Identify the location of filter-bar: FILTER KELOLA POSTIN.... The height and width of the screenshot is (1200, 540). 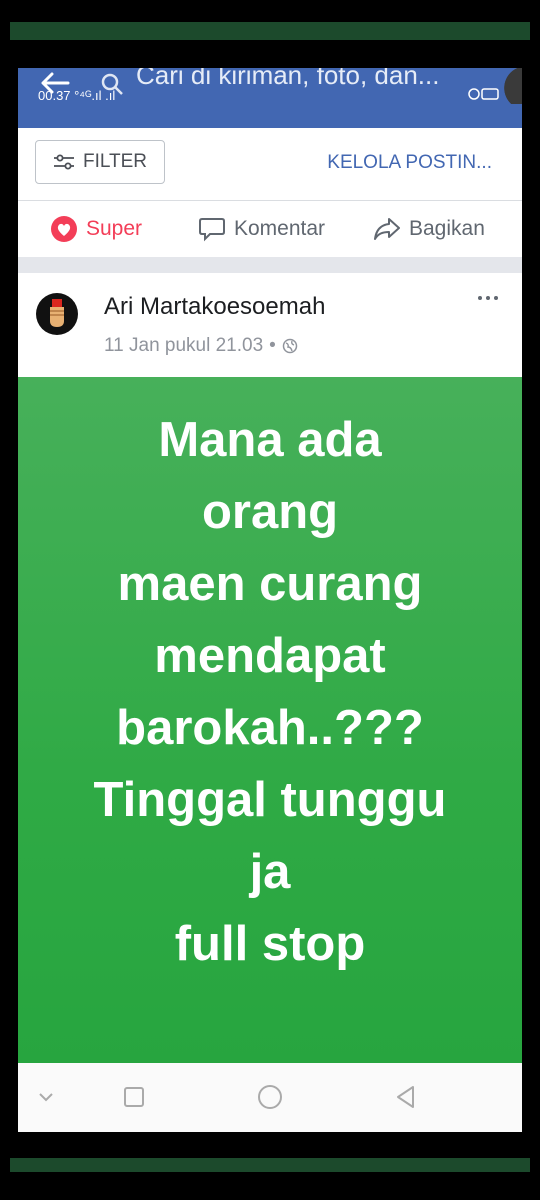
(270, 164).